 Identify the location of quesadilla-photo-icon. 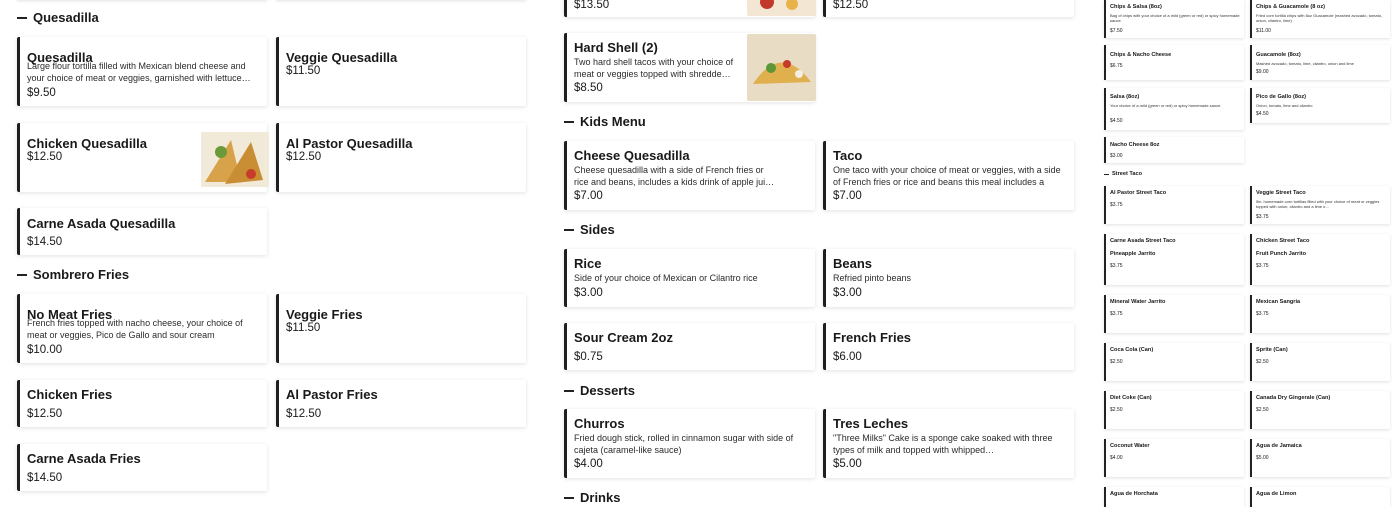
(235, 159).